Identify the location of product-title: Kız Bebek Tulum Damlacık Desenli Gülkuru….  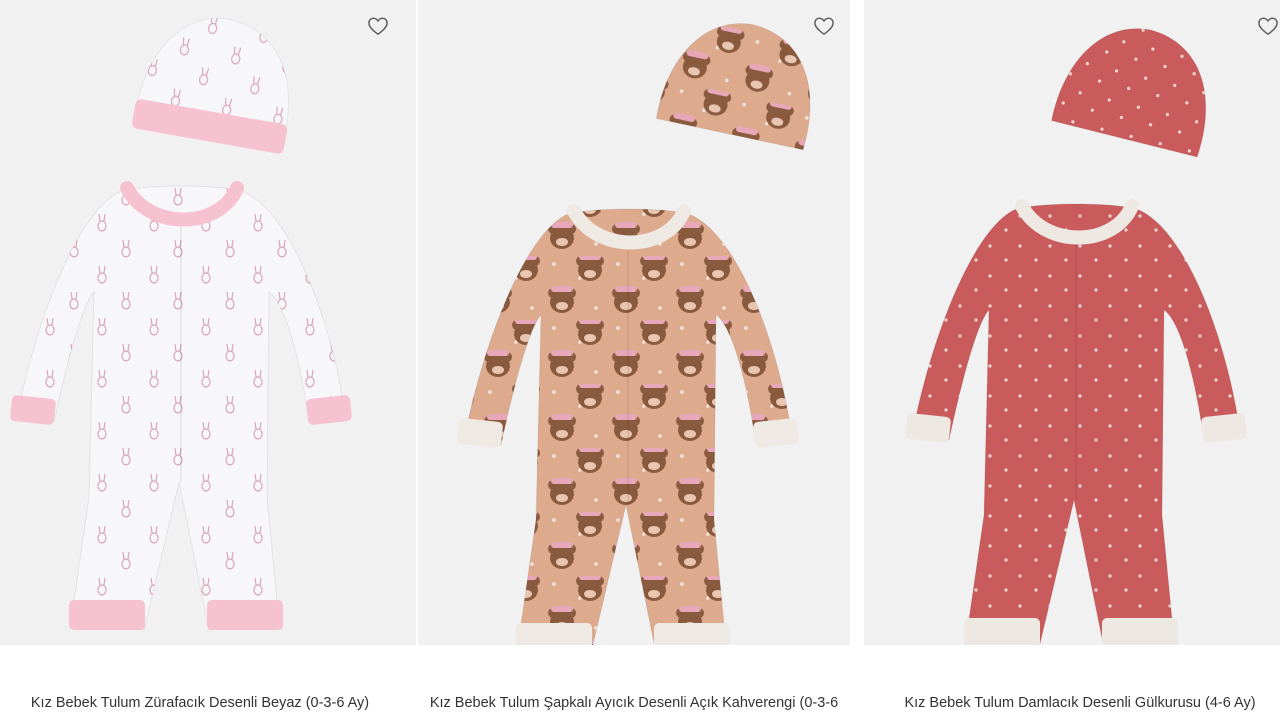
(1072, 703).